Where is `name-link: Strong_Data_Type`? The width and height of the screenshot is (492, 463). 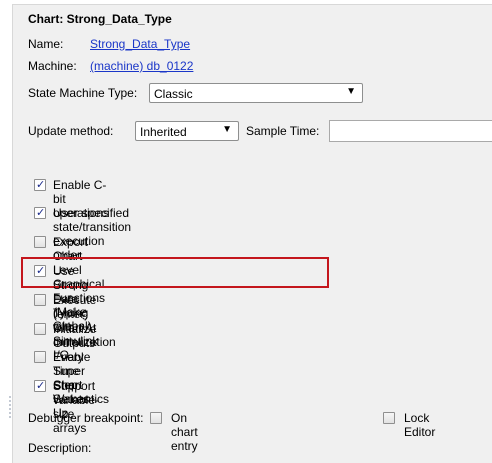
name-link: Strong_Data_Type is located at coordinates (140, 44).